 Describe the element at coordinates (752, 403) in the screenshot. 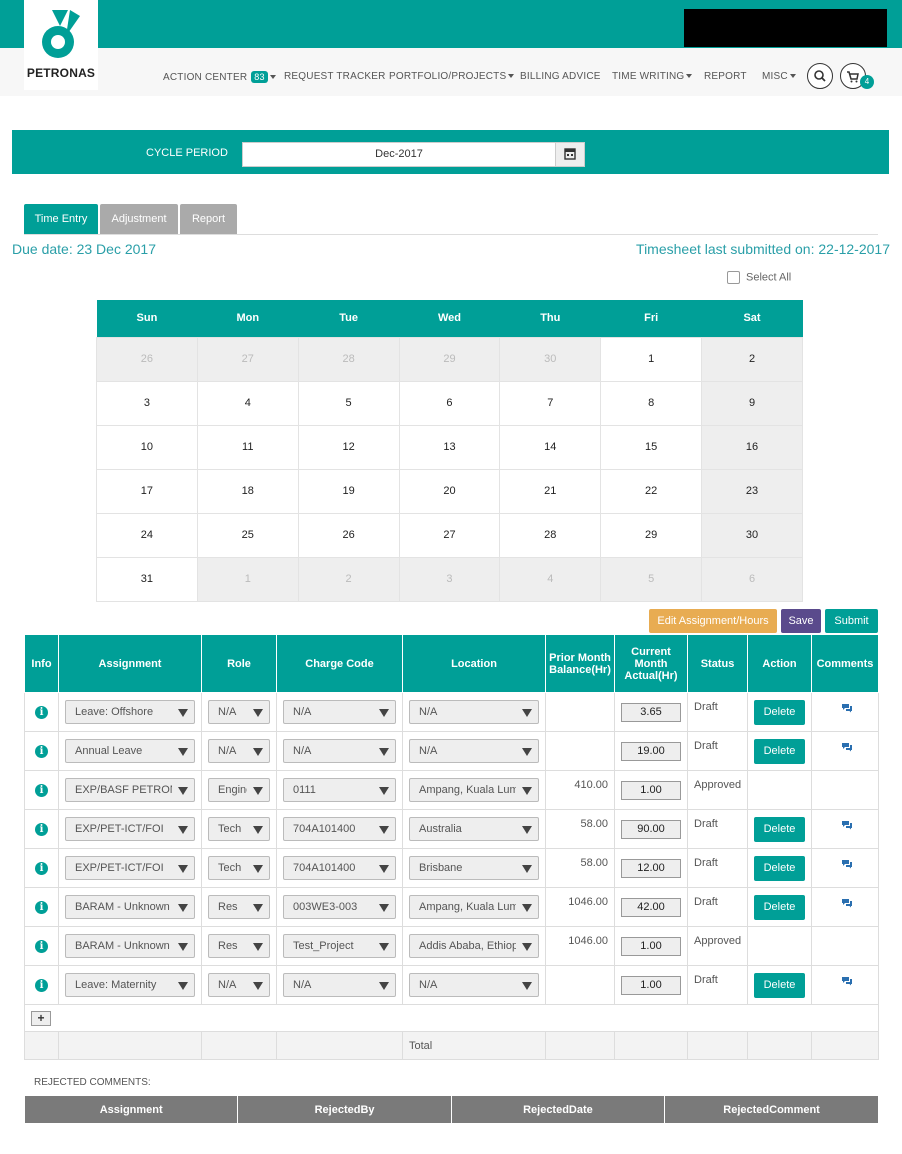

I see `calendar-day-cell: 9` at that location.